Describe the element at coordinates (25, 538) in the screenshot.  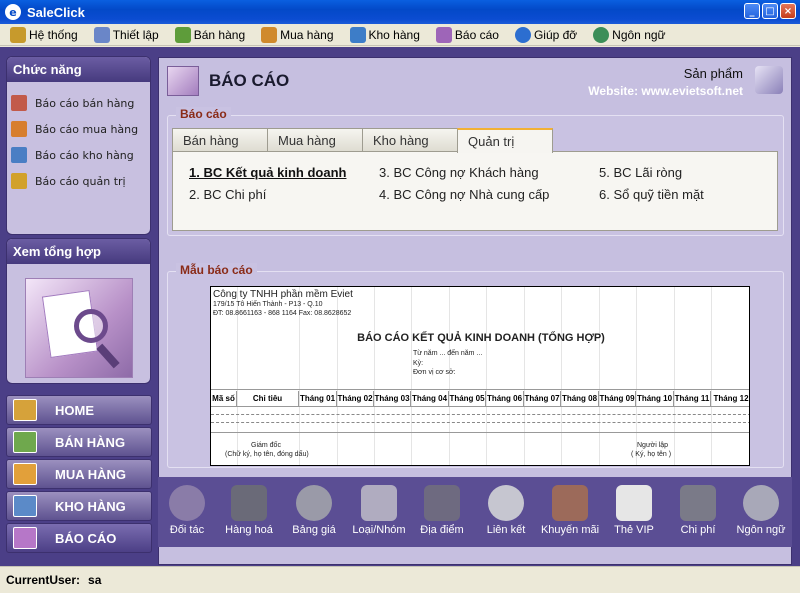
I see `report-nav-icon` at that location.